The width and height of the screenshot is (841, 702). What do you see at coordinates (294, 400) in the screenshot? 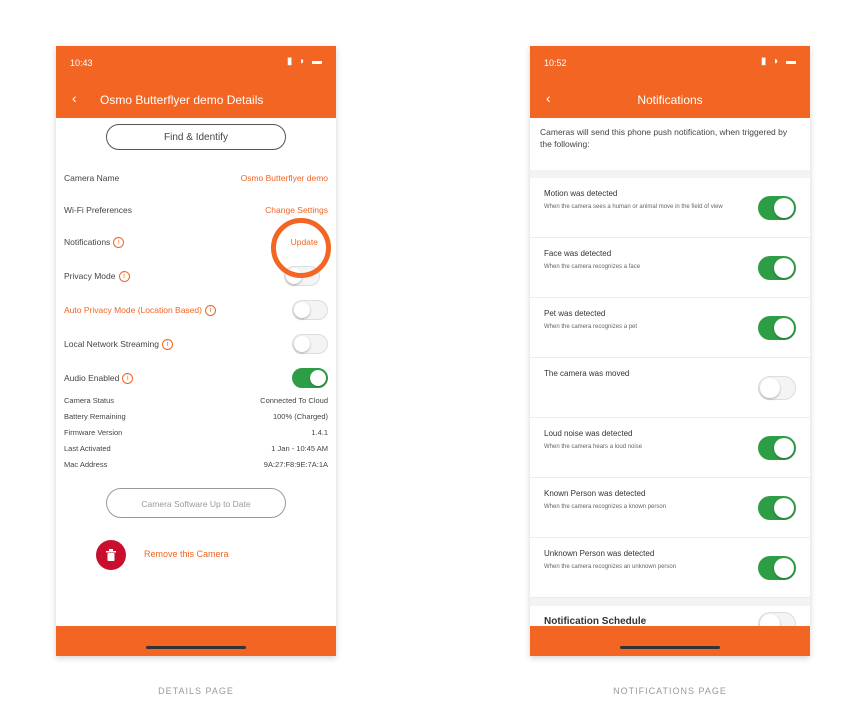
I see `camera-status-value: Connected To Cloud` at bounding box center [294, 400].